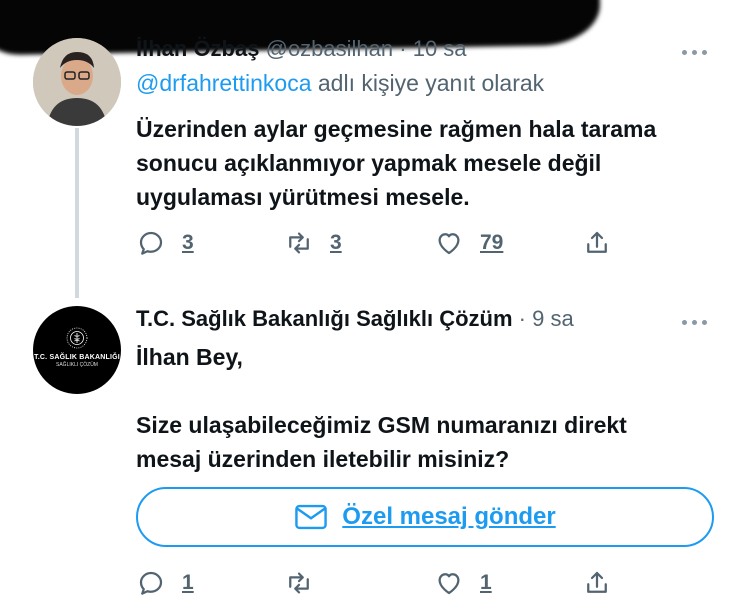 This screenshot has height=611, width=750. I want to click on avatar-text-2: SAĞLIKLI ÇÖZÜM, so click(77, 365).